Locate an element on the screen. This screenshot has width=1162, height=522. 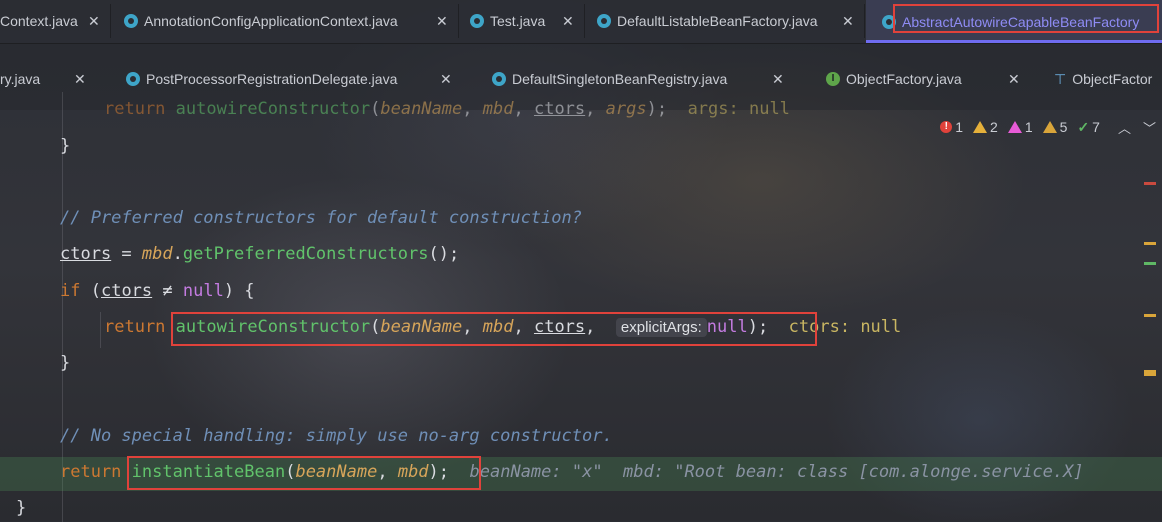
tab-default-singleton-bean-registry: DefaultSingletonBeanRegistry.java is located at coordinates (609, 79).